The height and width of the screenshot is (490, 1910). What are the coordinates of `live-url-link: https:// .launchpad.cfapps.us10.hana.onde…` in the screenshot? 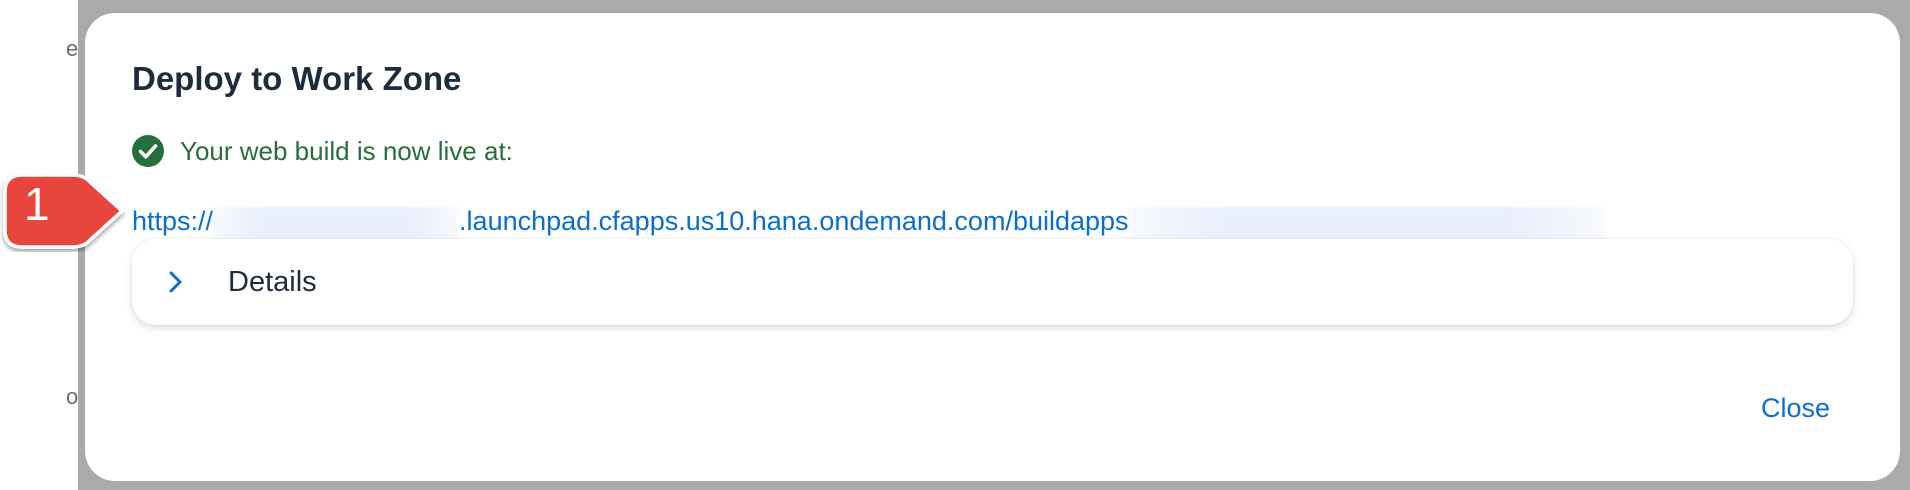 It's located at (868, 222).